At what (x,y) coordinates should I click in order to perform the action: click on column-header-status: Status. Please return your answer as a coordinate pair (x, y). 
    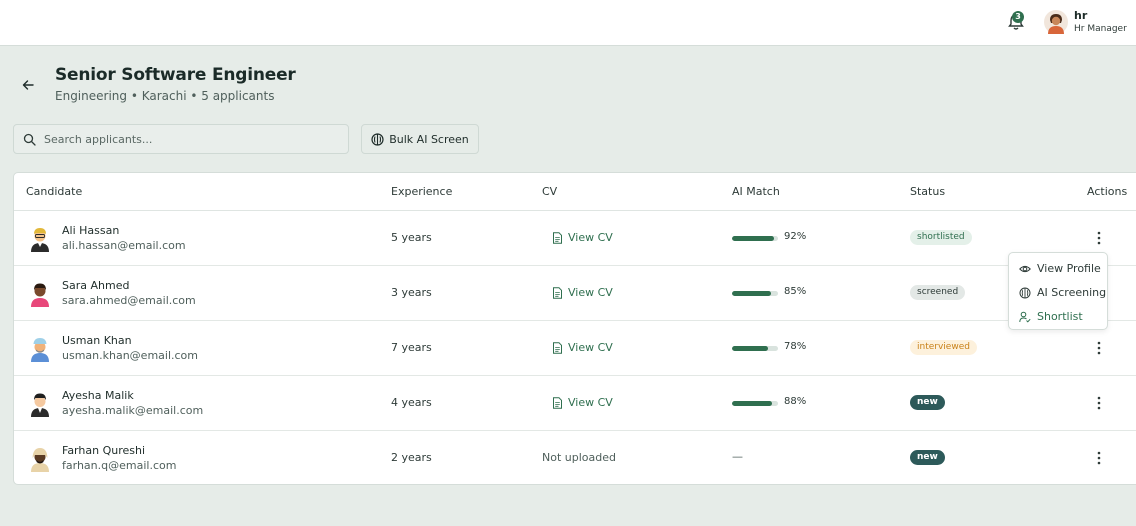
    Looking at the image, I should click on (928, 191).